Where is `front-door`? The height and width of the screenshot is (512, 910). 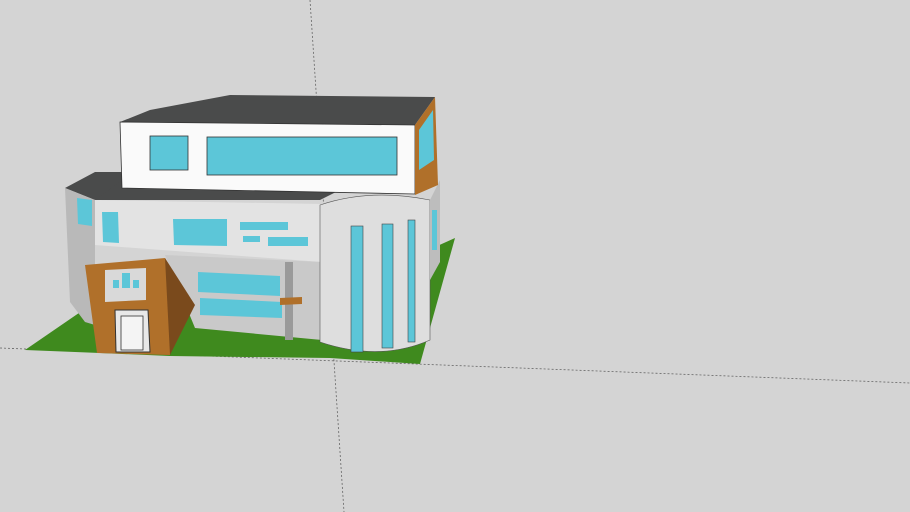
front-door is located at coordinates (132, 333).